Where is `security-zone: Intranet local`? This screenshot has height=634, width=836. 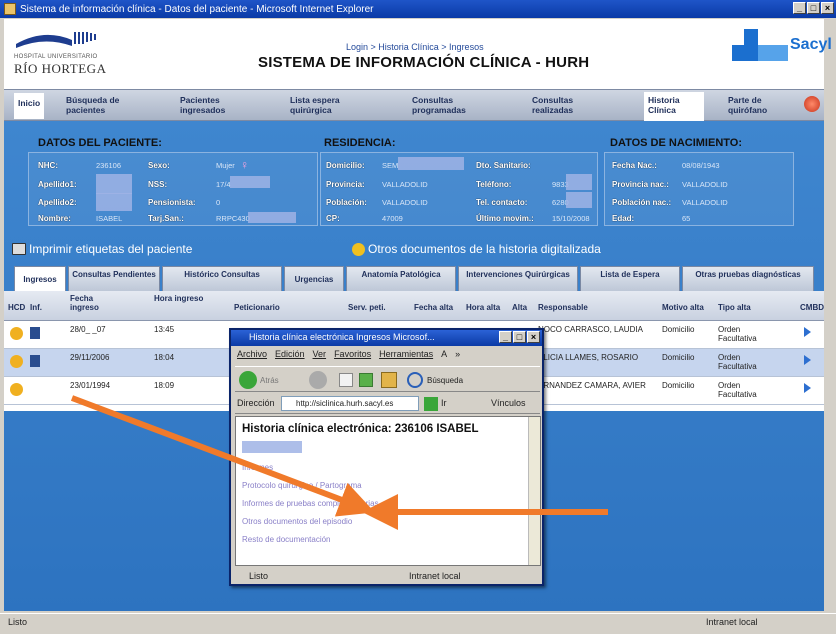 security-zone: Intranet local is located at coordinates (732, 622).